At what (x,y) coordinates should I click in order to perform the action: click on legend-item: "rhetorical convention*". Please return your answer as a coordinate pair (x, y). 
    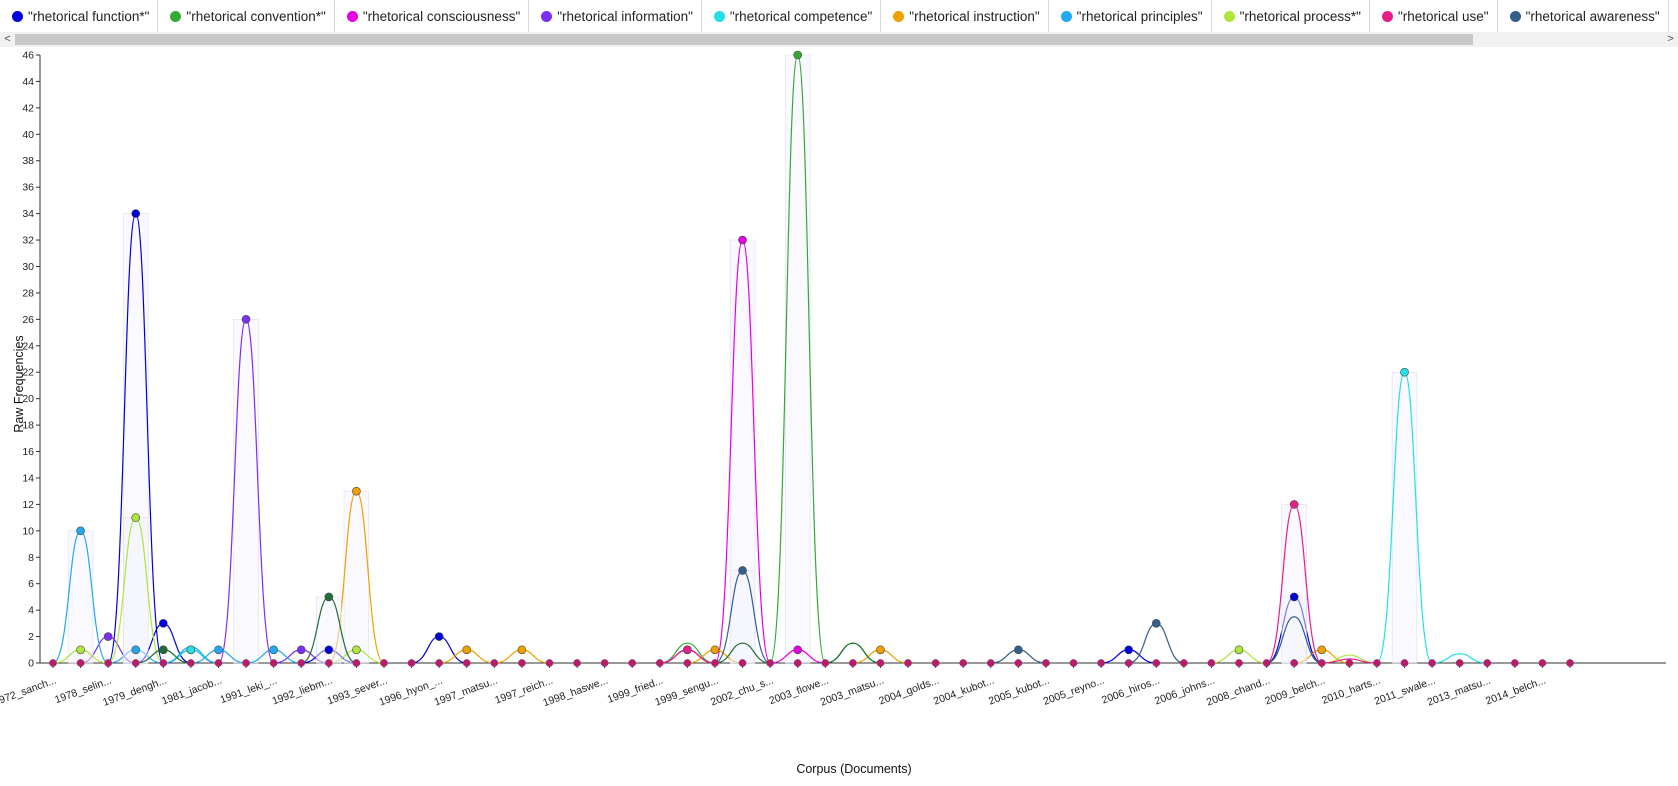
    Looking at the image, I should click on (246, 16).